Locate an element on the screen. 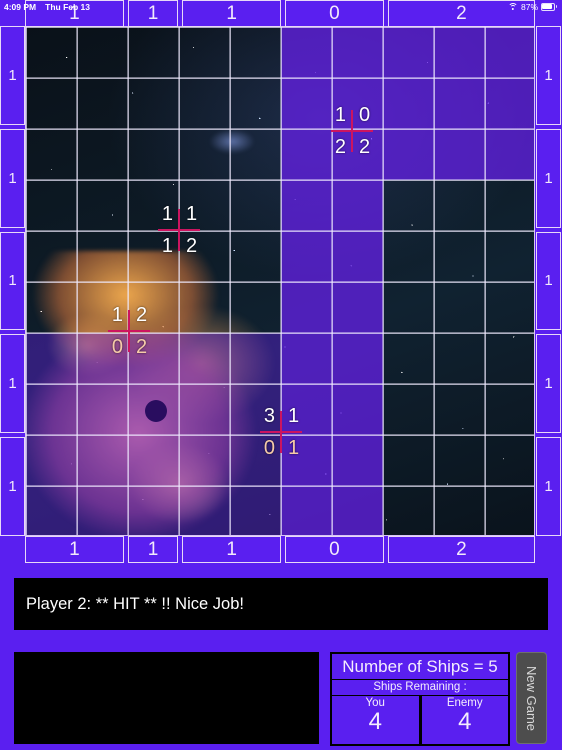  ships-enemy-column: Enemy 4 is located at coordinates (464, 720).